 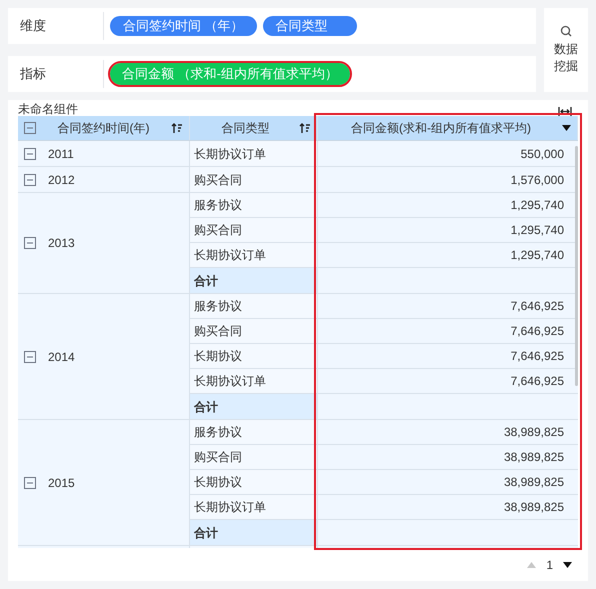 I want to click on year-text: 2011, so click(x=61, y=154).